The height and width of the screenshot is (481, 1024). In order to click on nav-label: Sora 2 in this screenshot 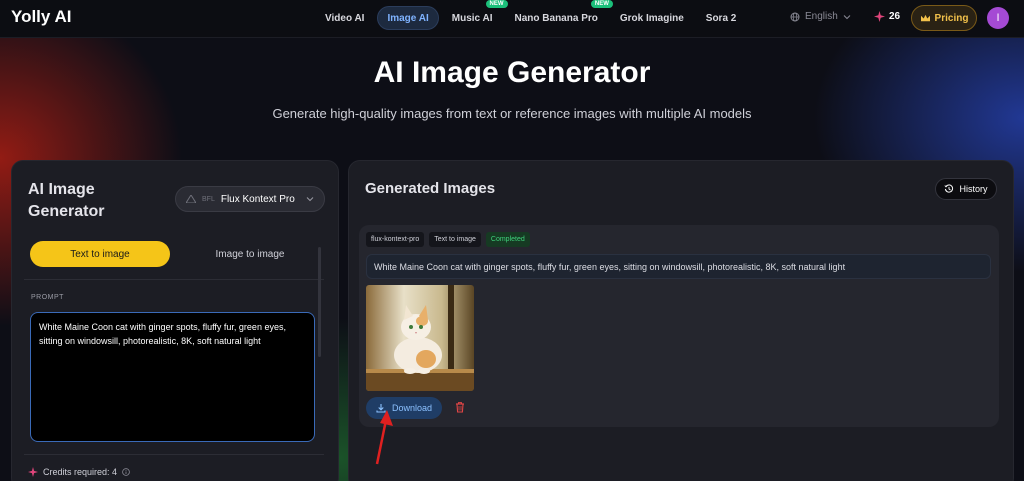, I will do `click(721, 18)`.